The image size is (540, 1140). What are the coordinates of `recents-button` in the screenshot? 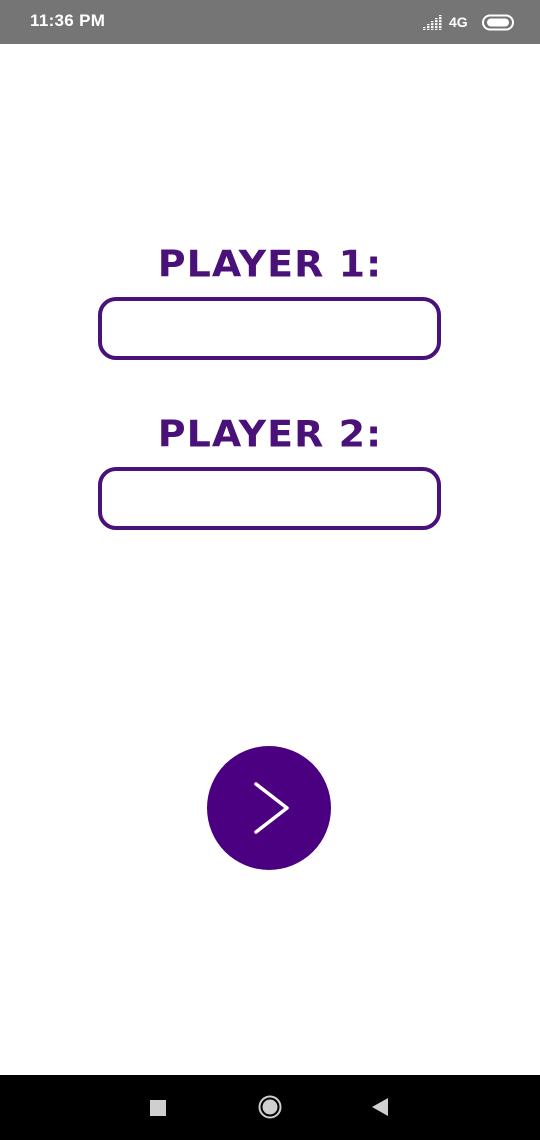 It's located at (158, 1107).